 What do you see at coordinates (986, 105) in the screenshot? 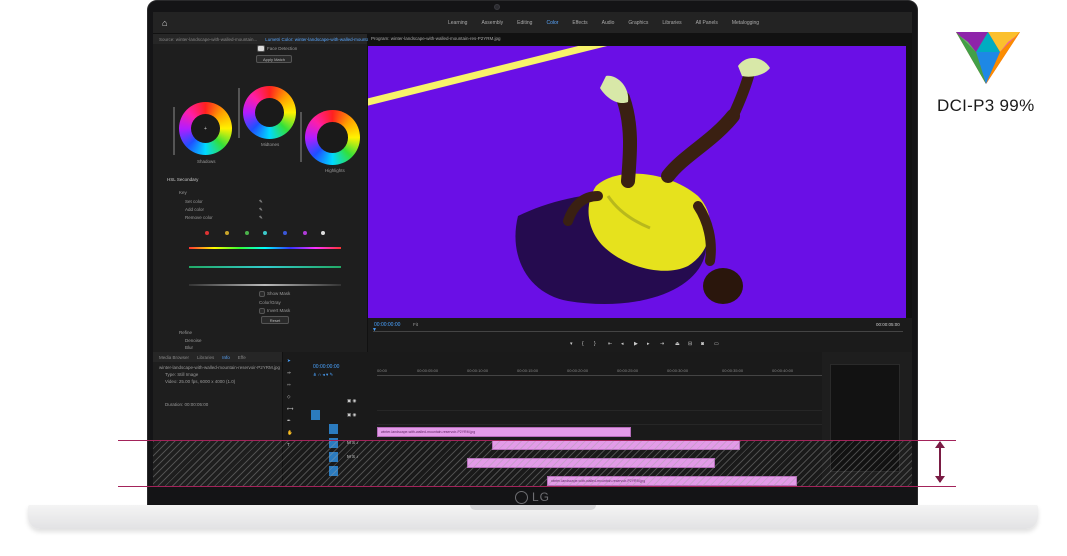
I see `dci-p3-label: DCI-P3 99%` at bounding box center [986, 105].